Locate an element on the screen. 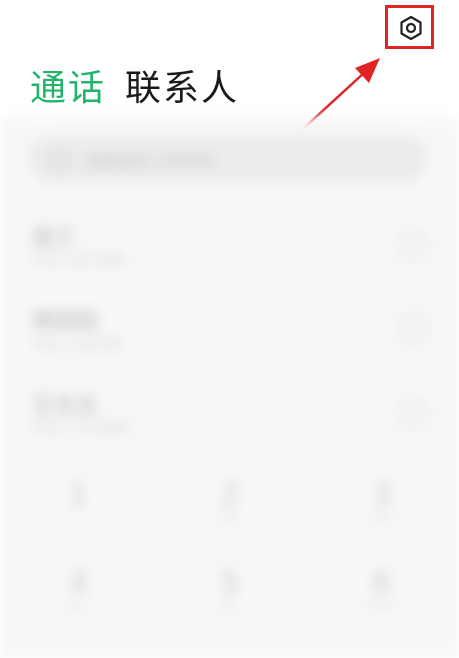  highlight-box is located at coordinates (409, 27).